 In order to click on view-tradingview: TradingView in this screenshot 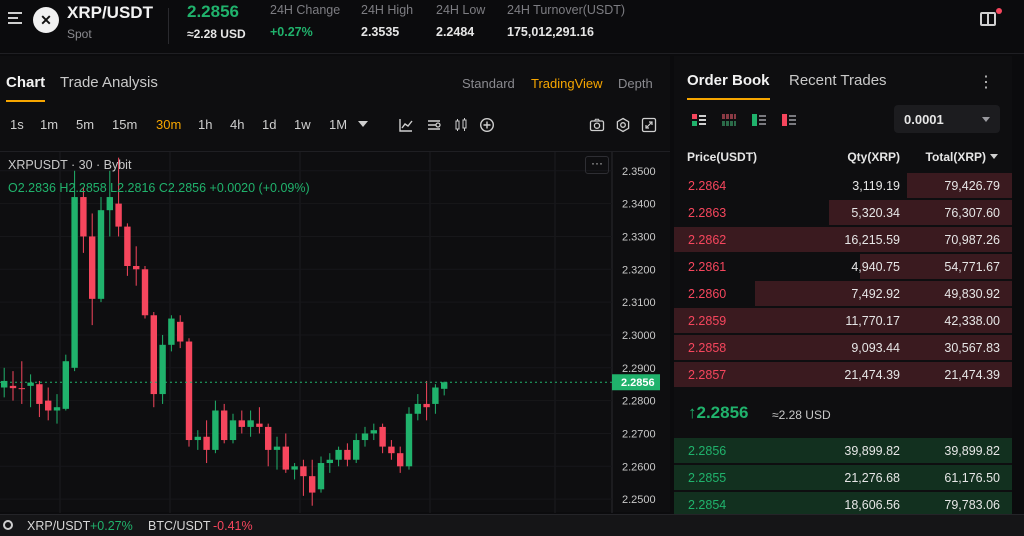, I will do `click(567, 83)`.